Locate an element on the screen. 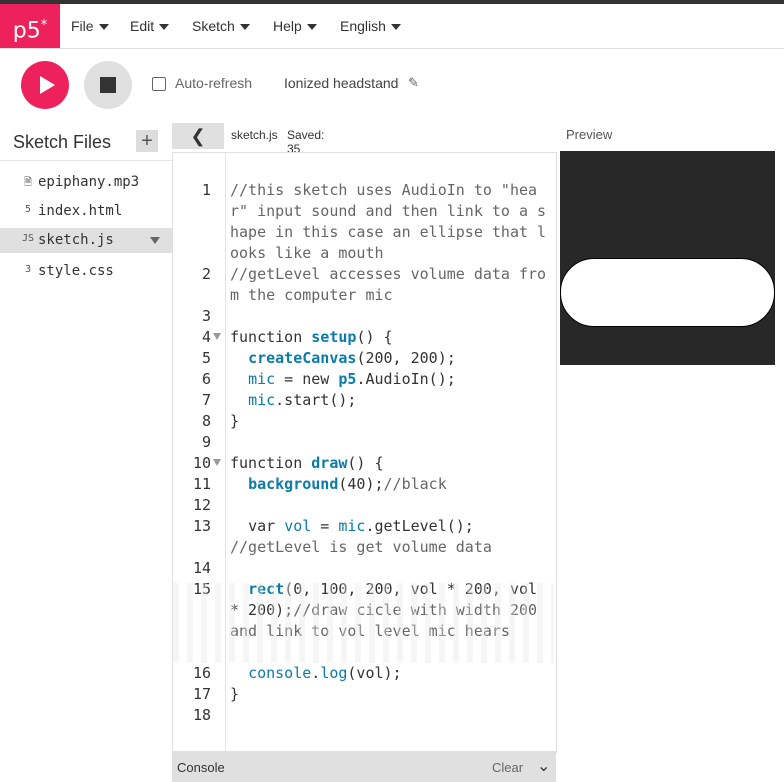 The image size is (784, 782). editor-header: ❮ sketch.js Saved: 35 is located at coordinates (364, 139).